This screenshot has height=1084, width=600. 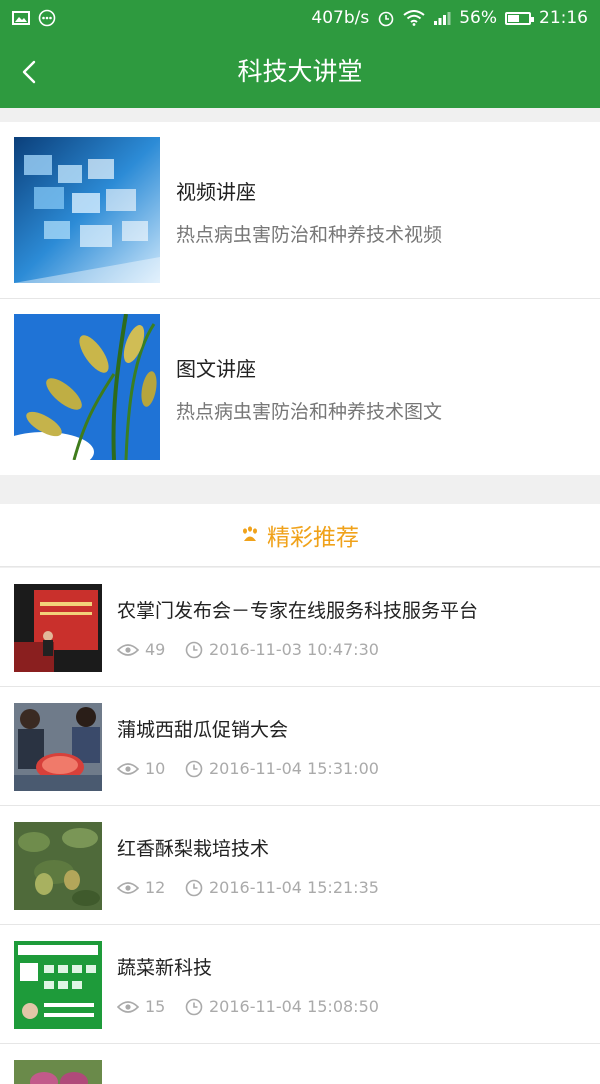 I want to click on news-meta: 15 2016-11-04 15:08:50, so click(x=248, y=1006).